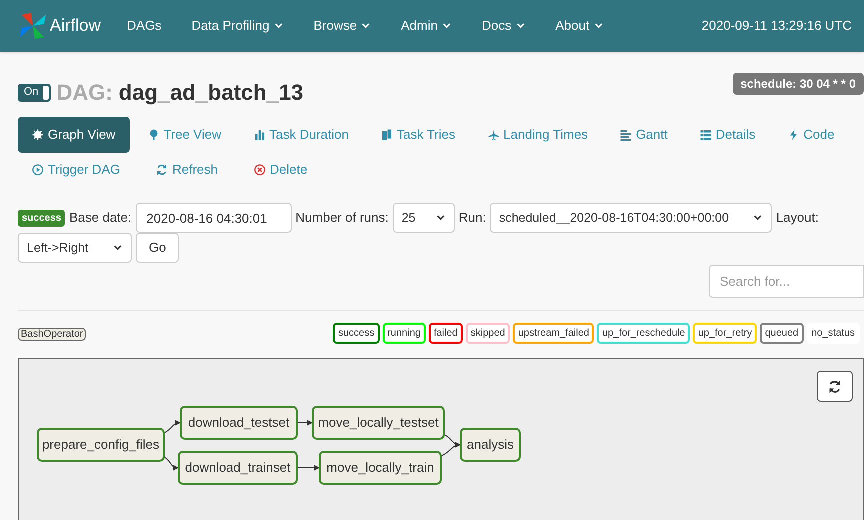 Image resolution: width=864 pixels, height=520 pixels. I want to click on view-tab: Tree View, so click(185, 135).